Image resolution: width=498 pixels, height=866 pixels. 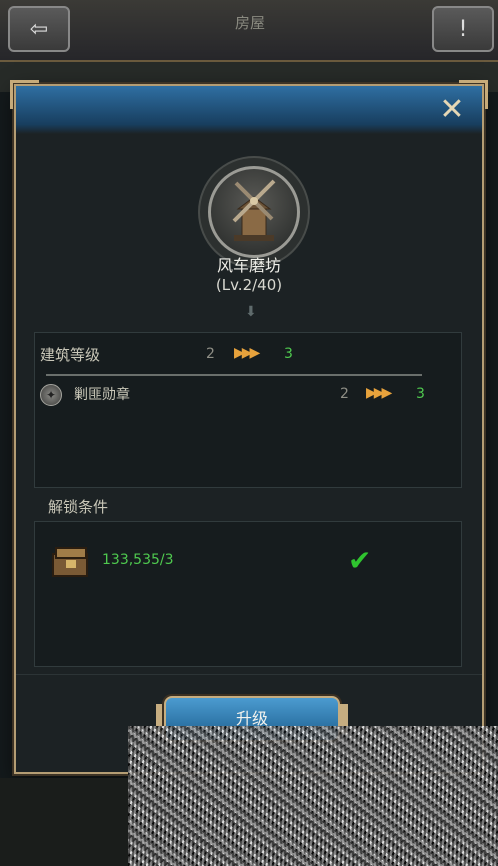 What do you see at coordinates (210, 354) in the screenshot?
I see `level-from: 2` at bounding box center [210, 354].